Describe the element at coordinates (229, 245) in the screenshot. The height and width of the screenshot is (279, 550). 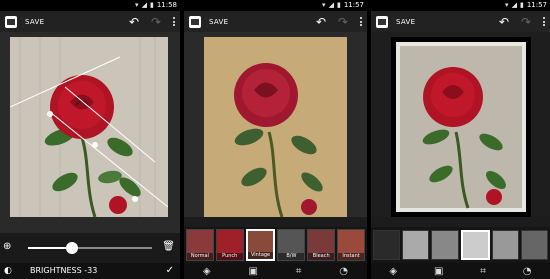
I see `filter-thumb-punch: Punch` at that location.